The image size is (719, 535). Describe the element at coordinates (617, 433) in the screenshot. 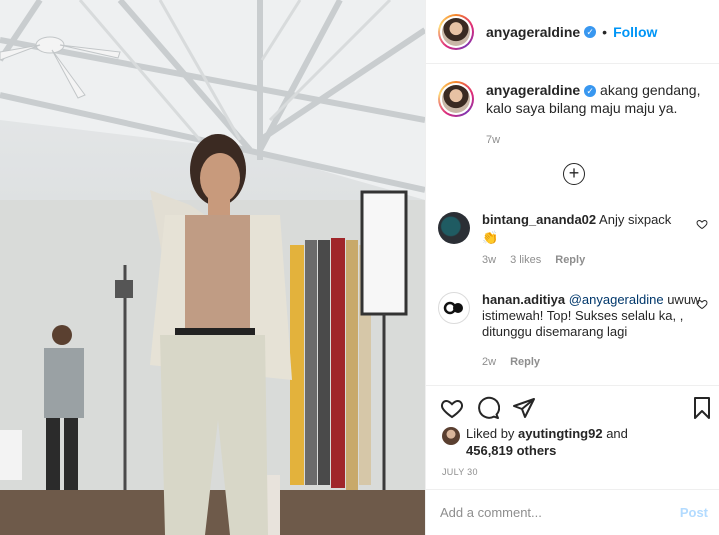

I see `likes-and: and` at that location.